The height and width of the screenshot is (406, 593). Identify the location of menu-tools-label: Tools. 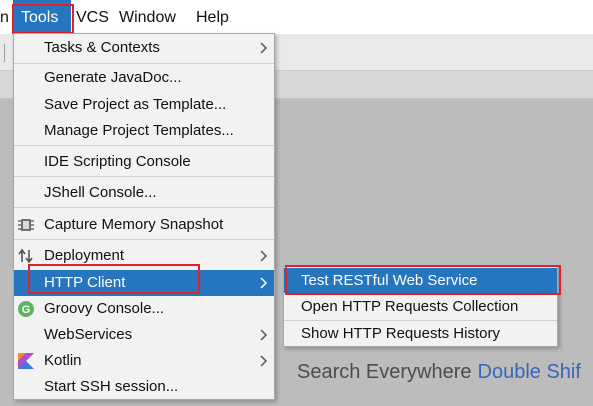
(40, 17).